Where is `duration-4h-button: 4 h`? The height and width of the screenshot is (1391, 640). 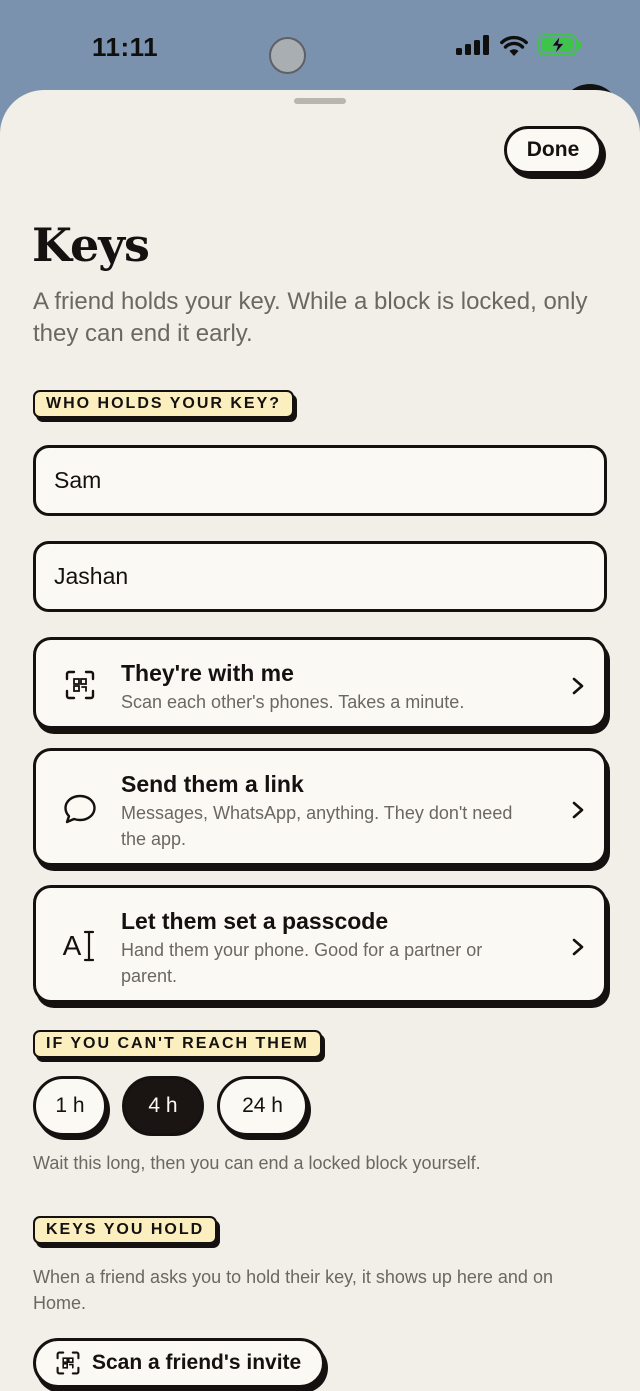 duration-4h-button: 4 h is located at coordinates (163, 1106).